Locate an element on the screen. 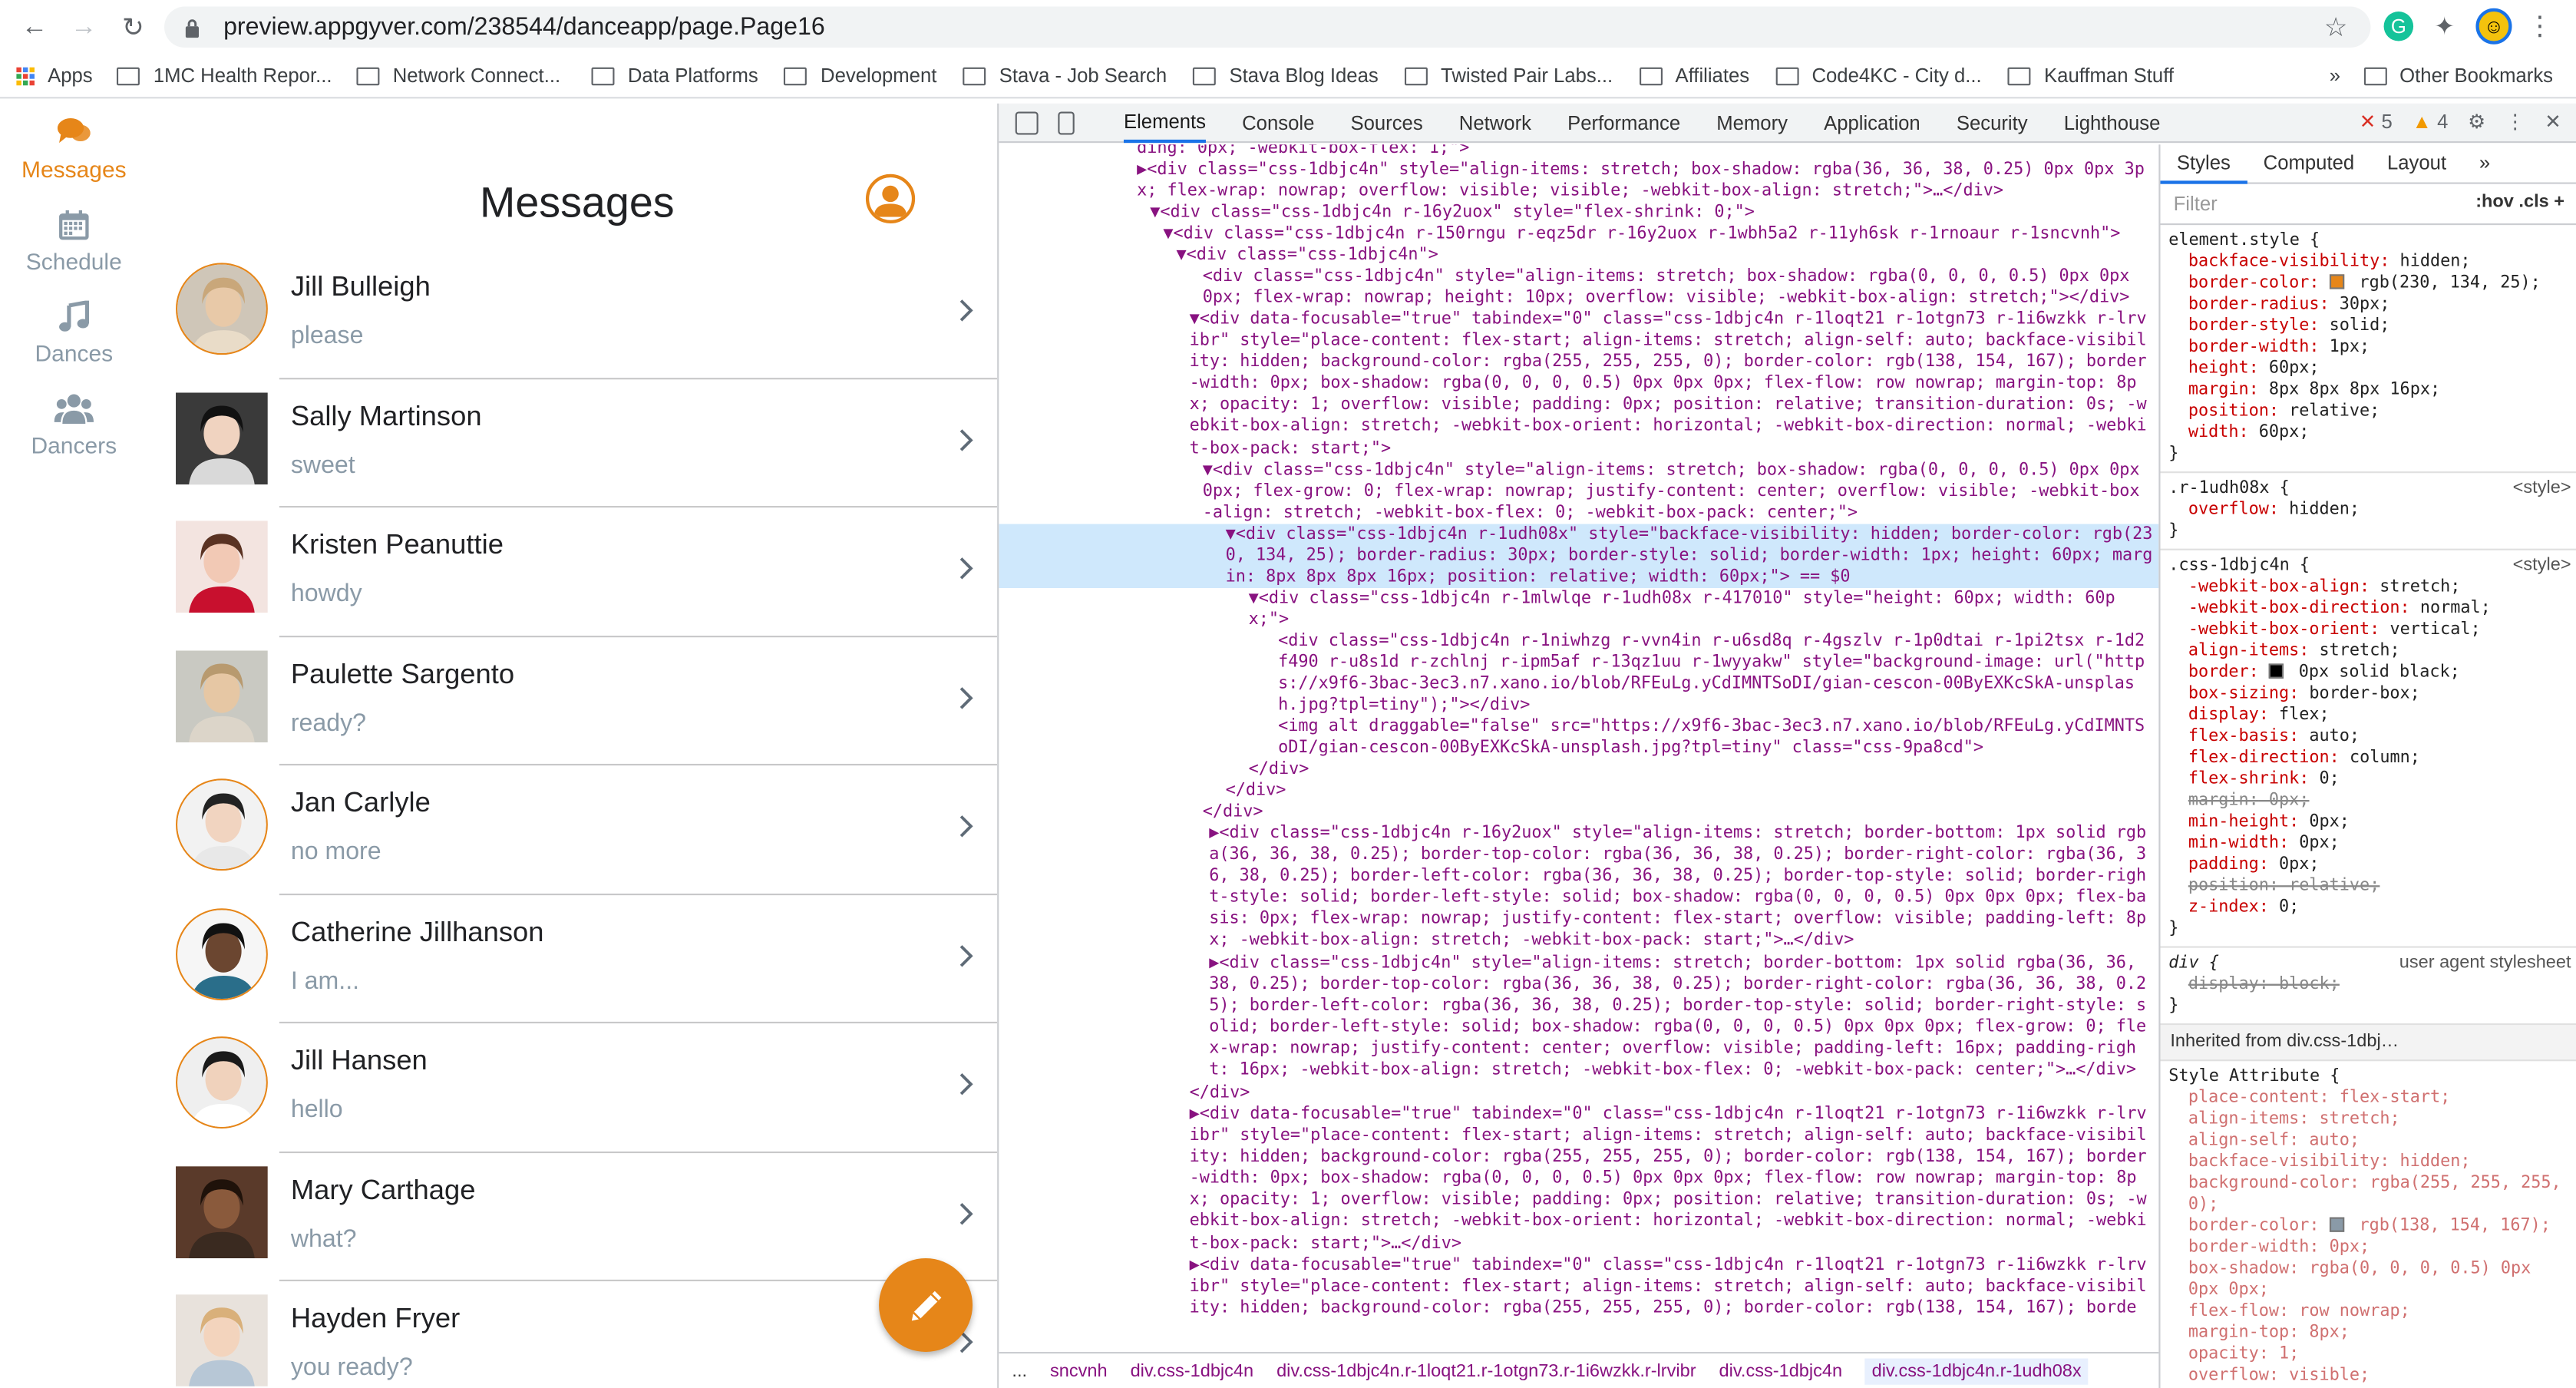 The width and height of the screenshot is (2576, 1388). style-rule: .r-1udh08x {<style> overflow: hidden;} is located at coordinates (2368, 511).